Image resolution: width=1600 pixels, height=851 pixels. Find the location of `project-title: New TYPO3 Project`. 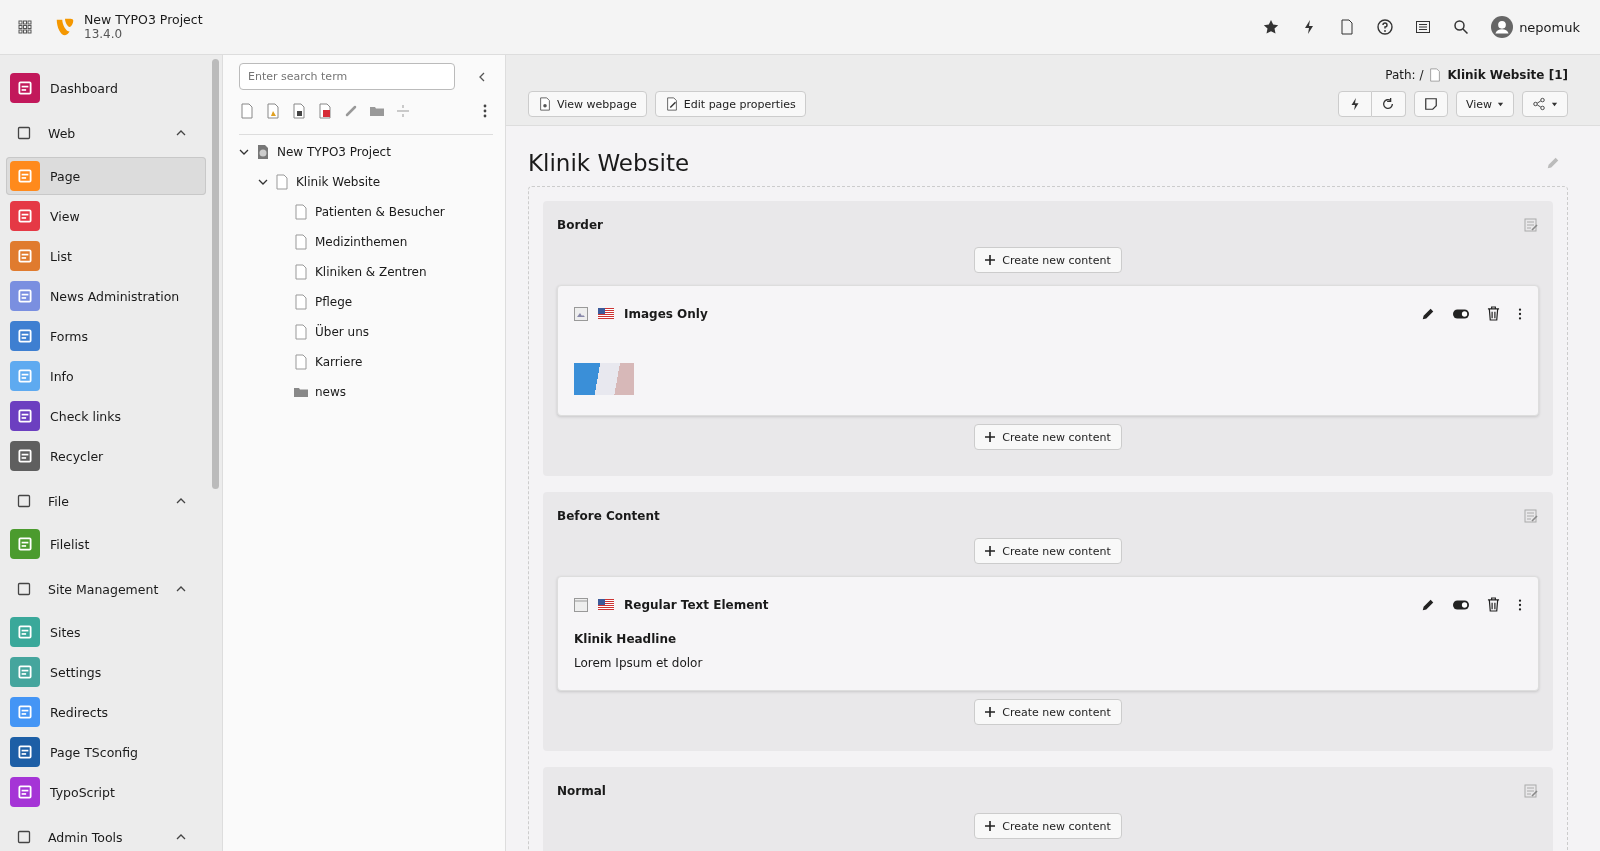

project-title: New TYPO3 Project is located at coordinates (143, 20).